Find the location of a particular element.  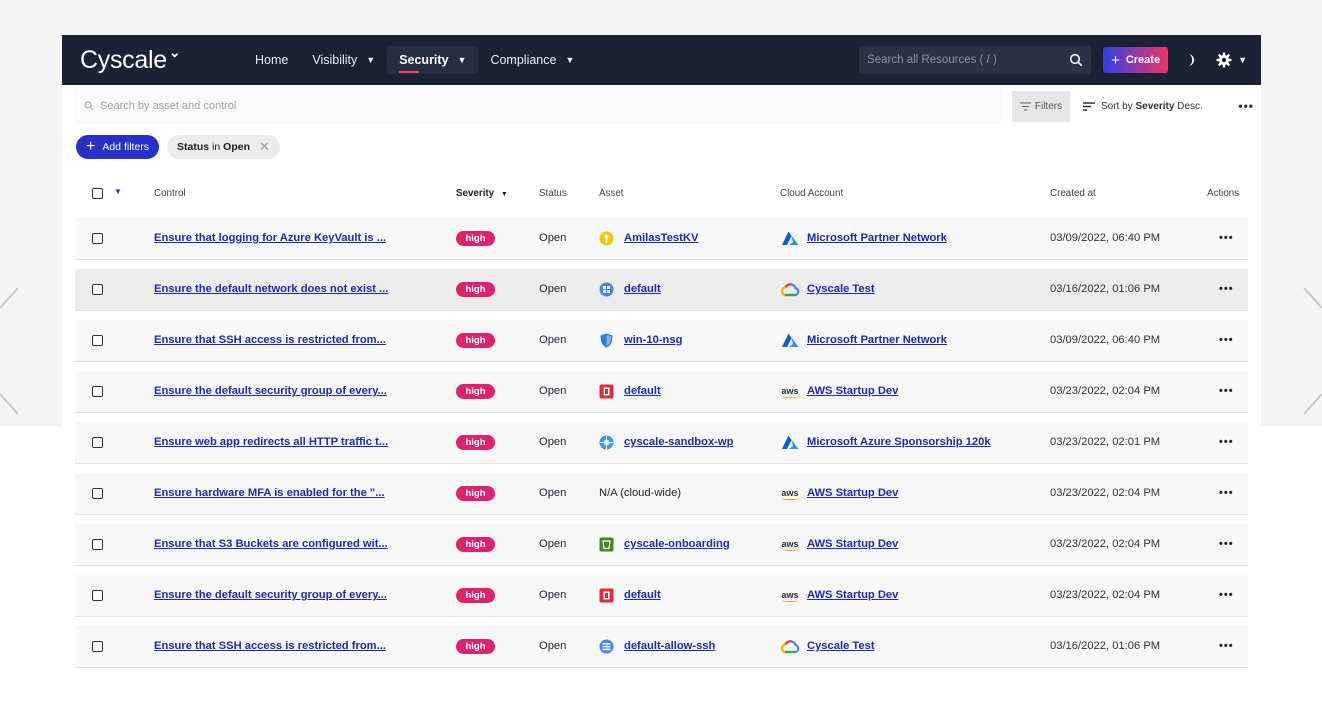

gallery-prev-arrow is located at coordinates (20, 351).